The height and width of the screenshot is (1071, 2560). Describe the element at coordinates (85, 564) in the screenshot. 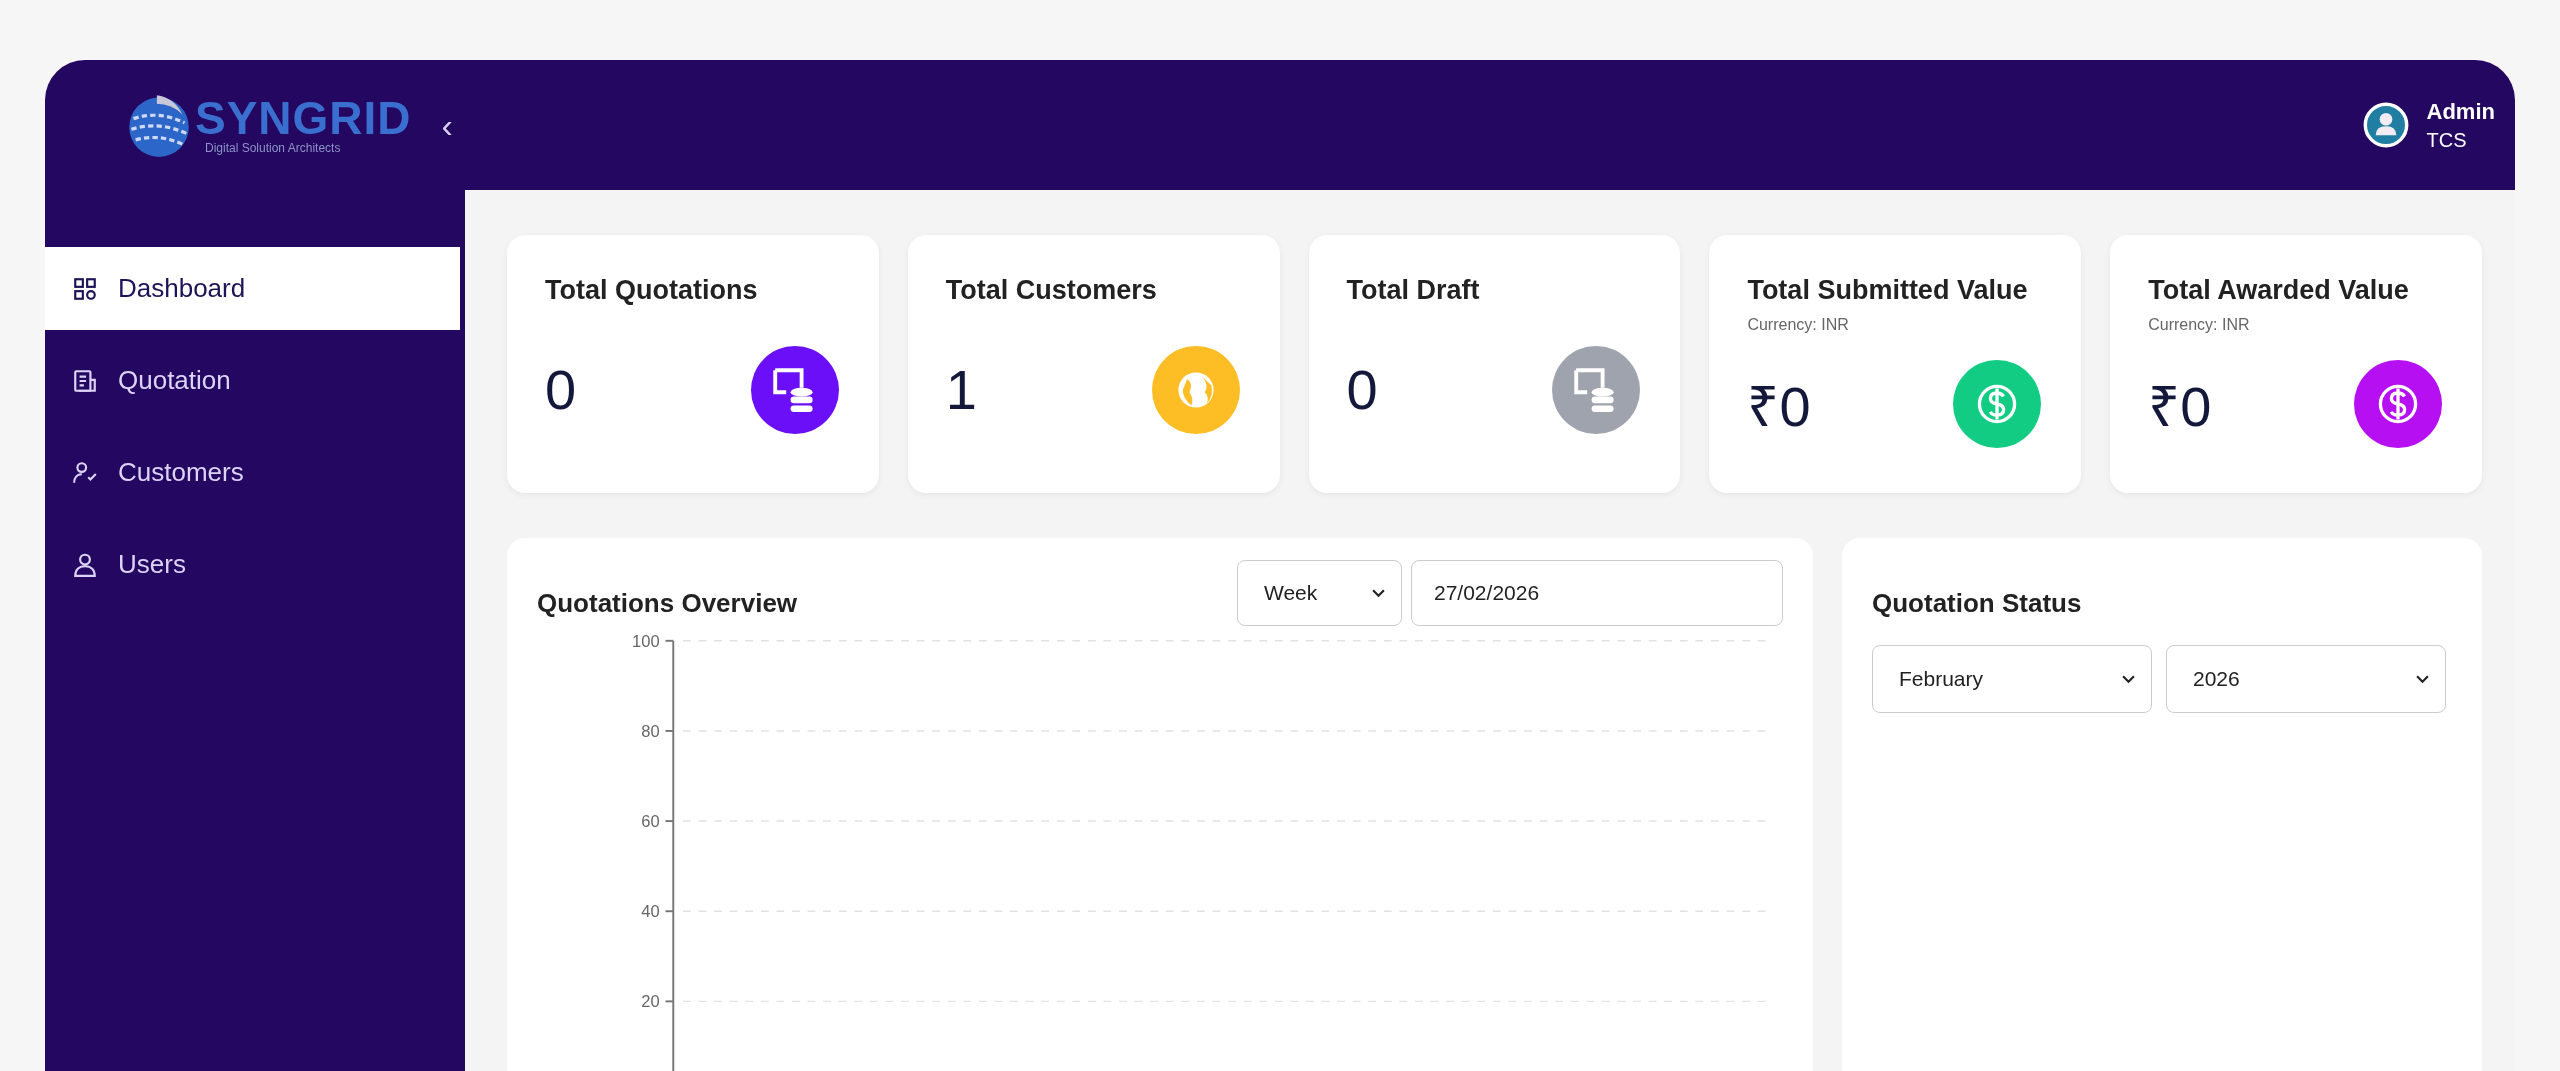

I see `user-icon` at that location.